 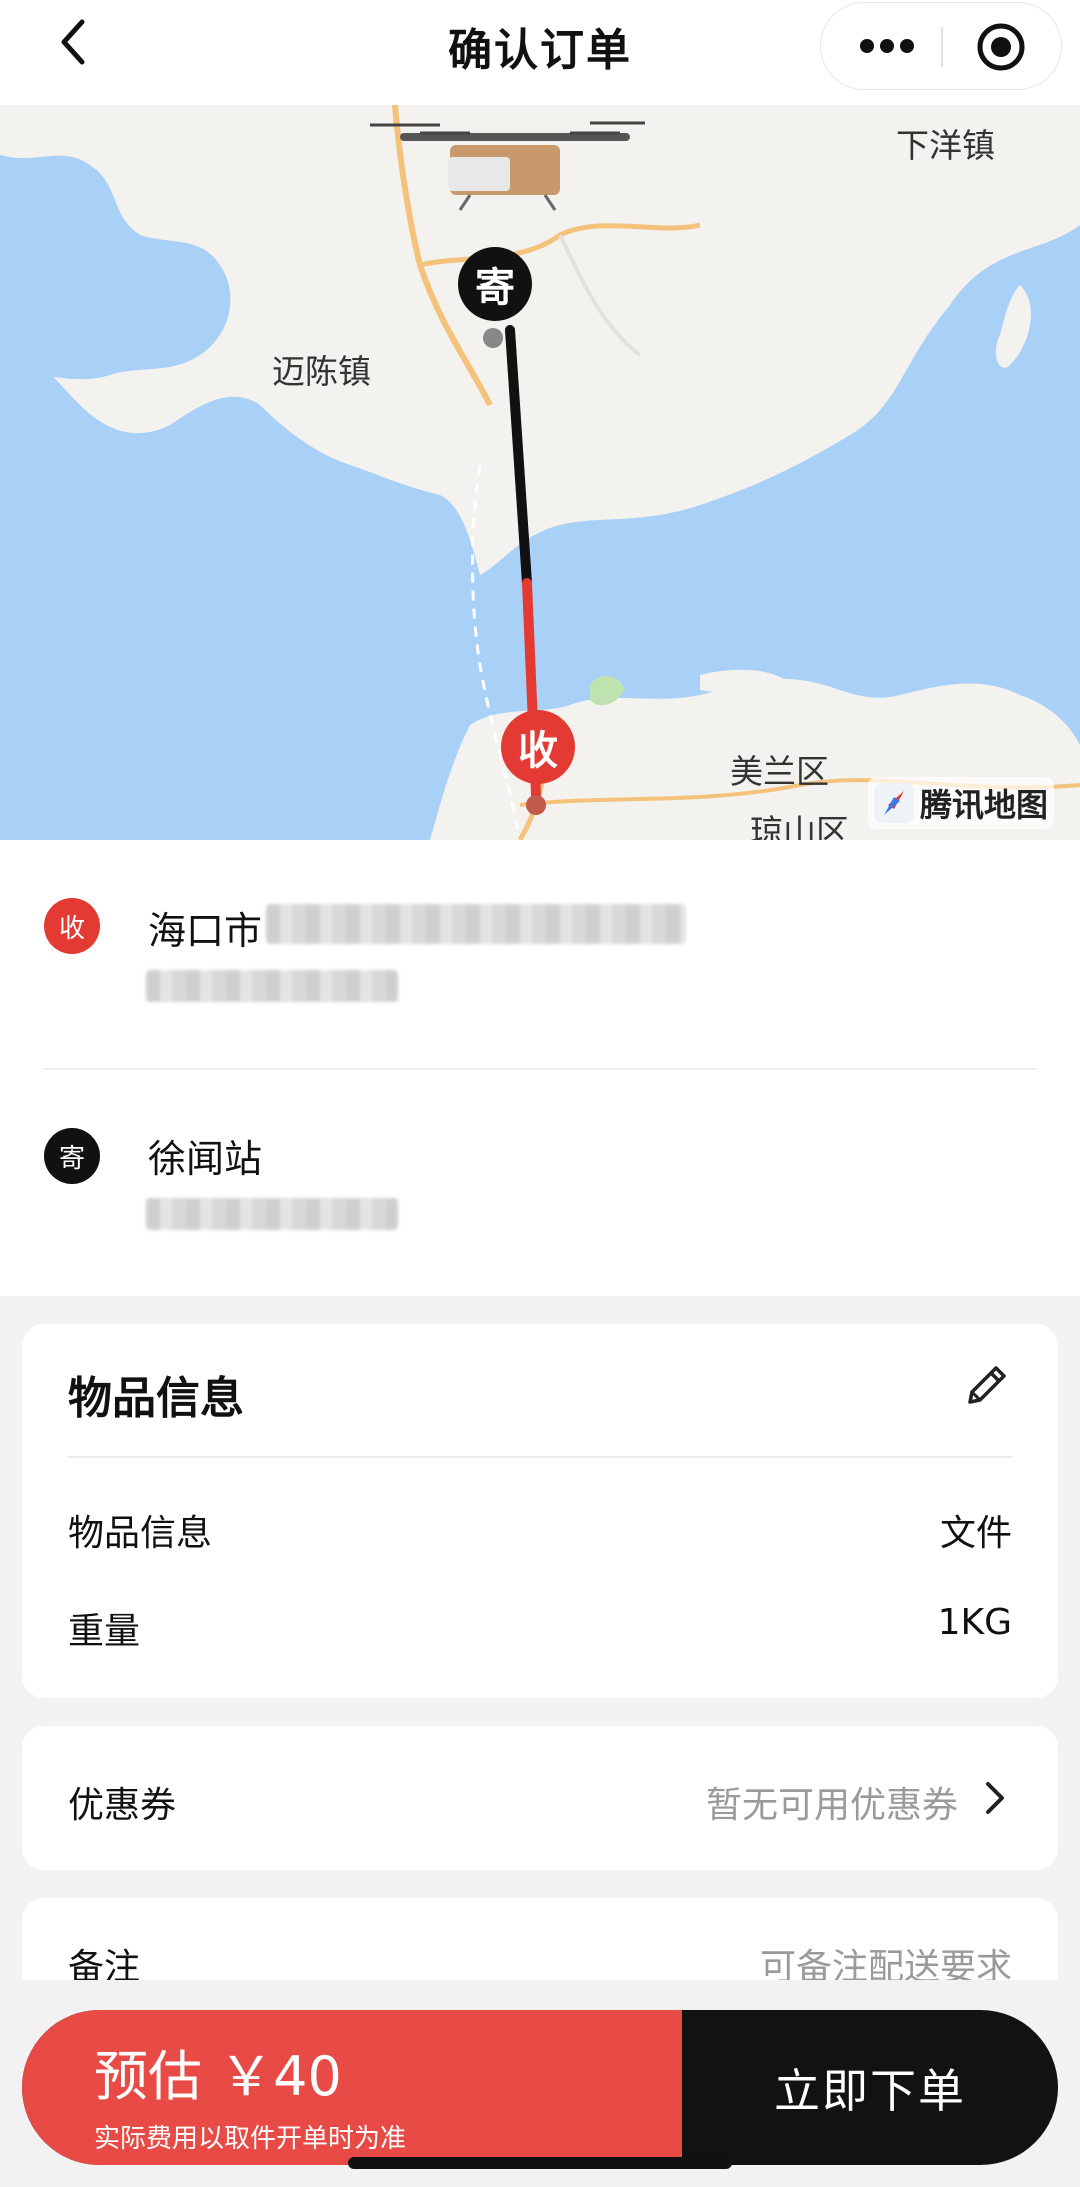 What do you see at coordinates (156, 1398) in the screenshot?
I see `goods-card-title: 物品信息` at bounding box center [156, 1398].